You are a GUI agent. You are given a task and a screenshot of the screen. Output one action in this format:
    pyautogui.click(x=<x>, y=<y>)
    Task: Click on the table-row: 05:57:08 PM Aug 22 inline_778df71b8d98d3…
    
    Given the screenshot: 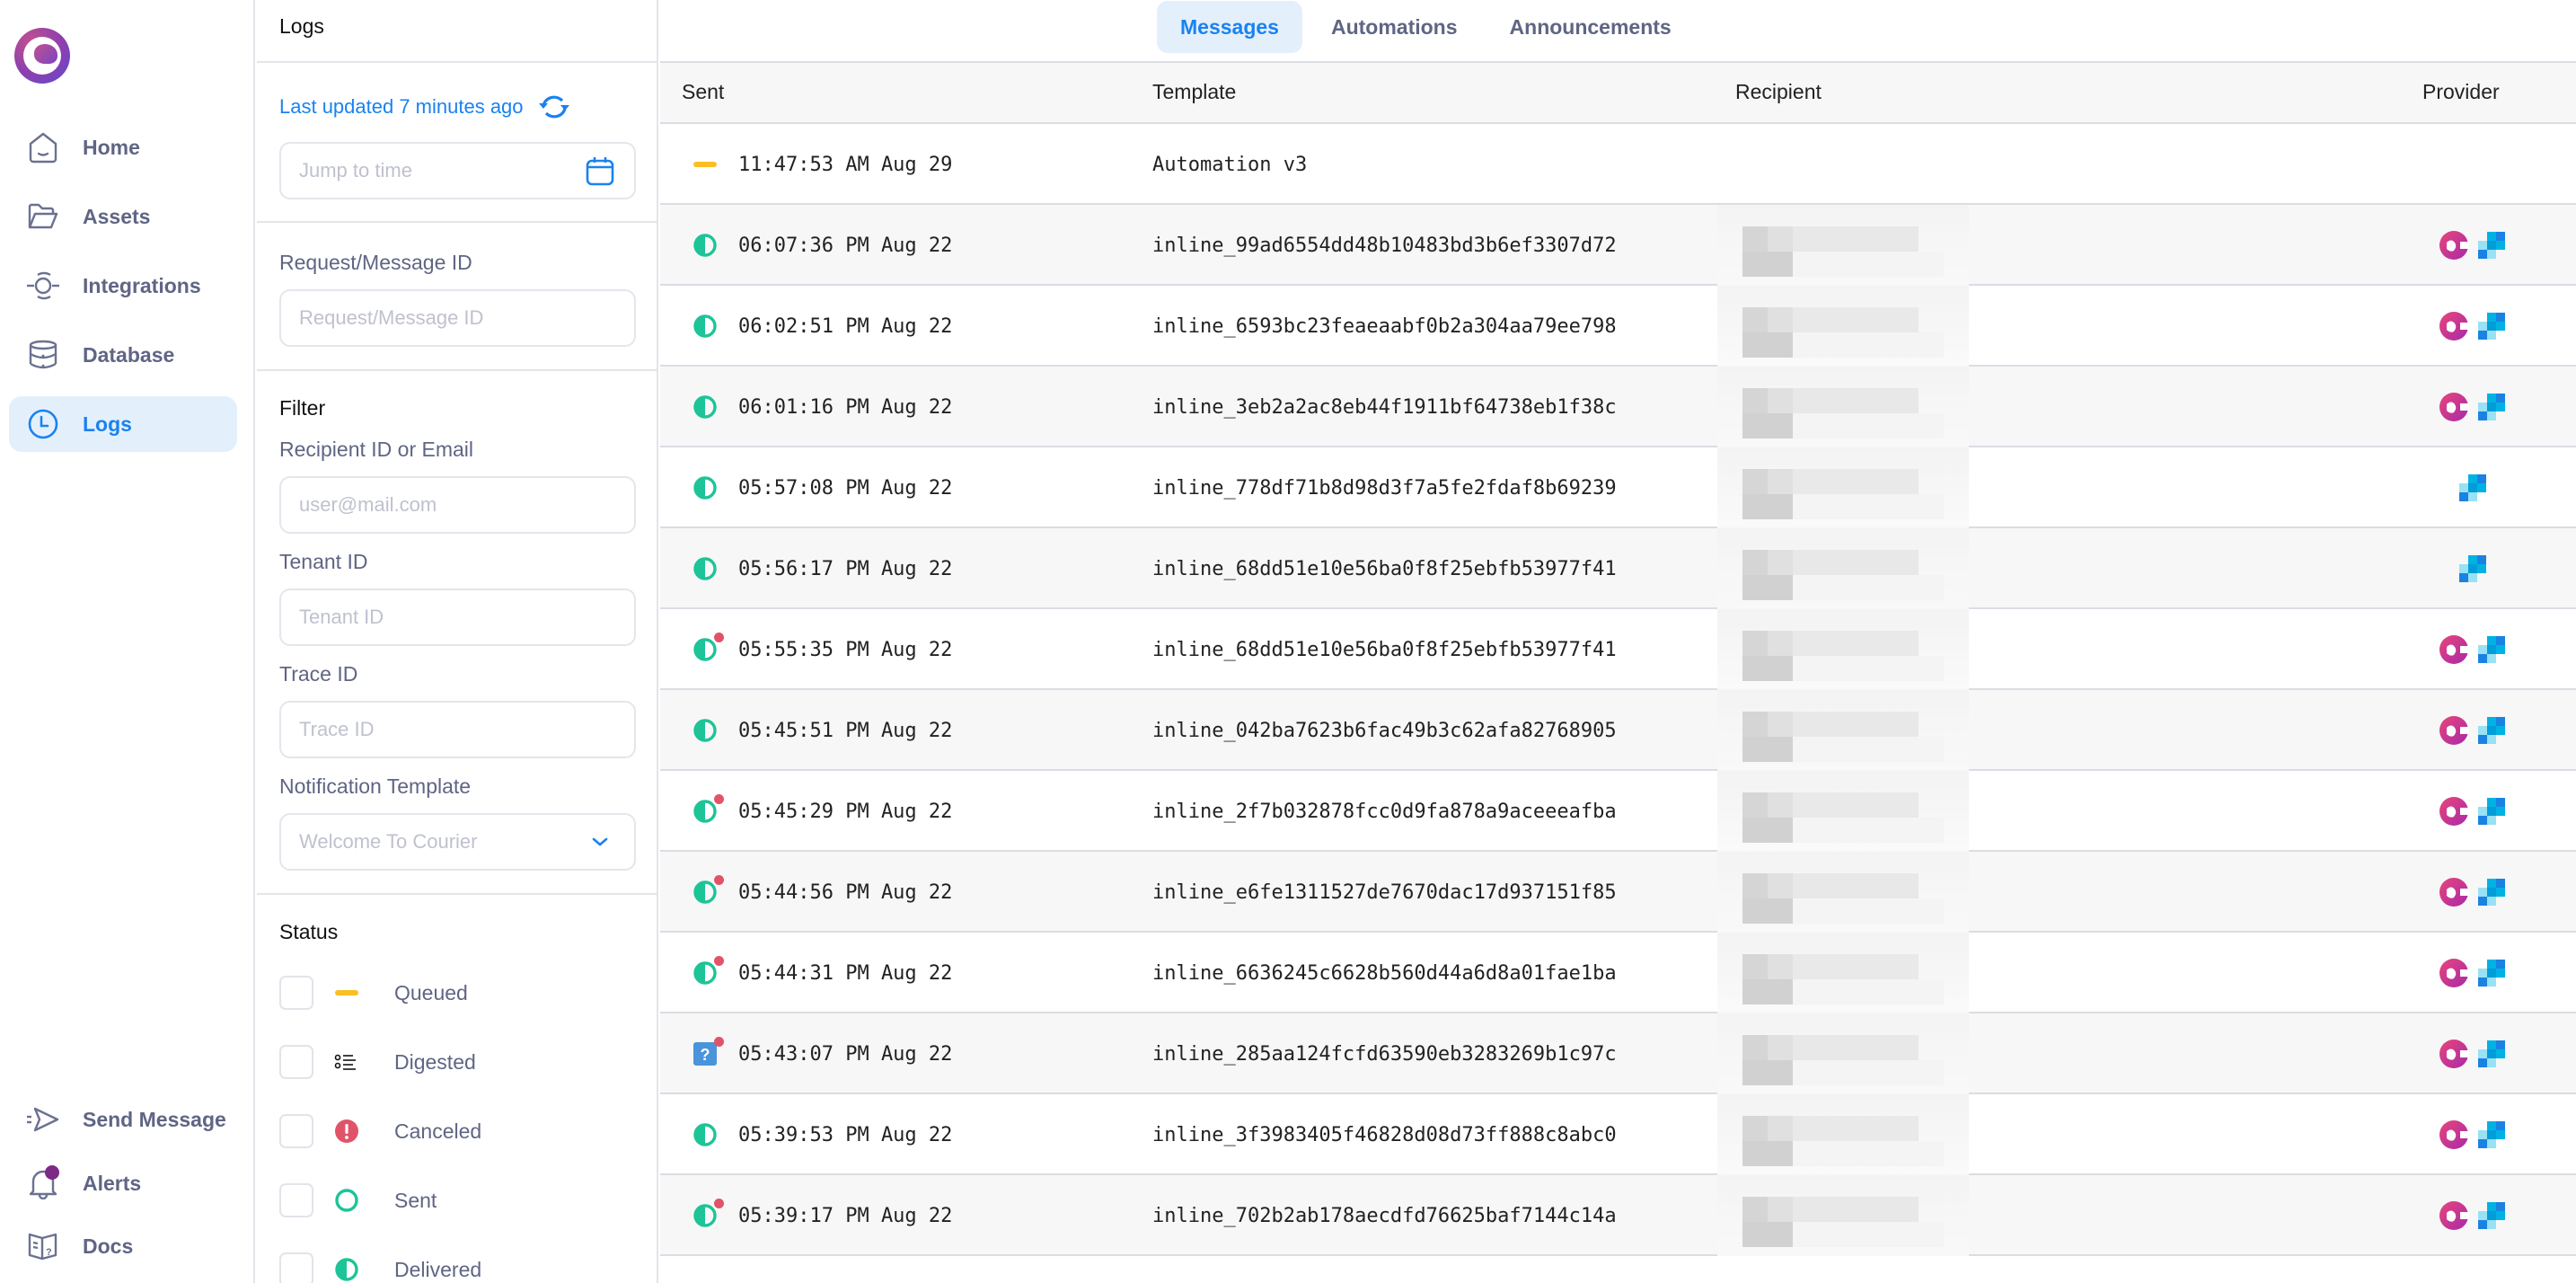 What is the action you would take?
    pyautogui.click(x=1618, y=487)
    